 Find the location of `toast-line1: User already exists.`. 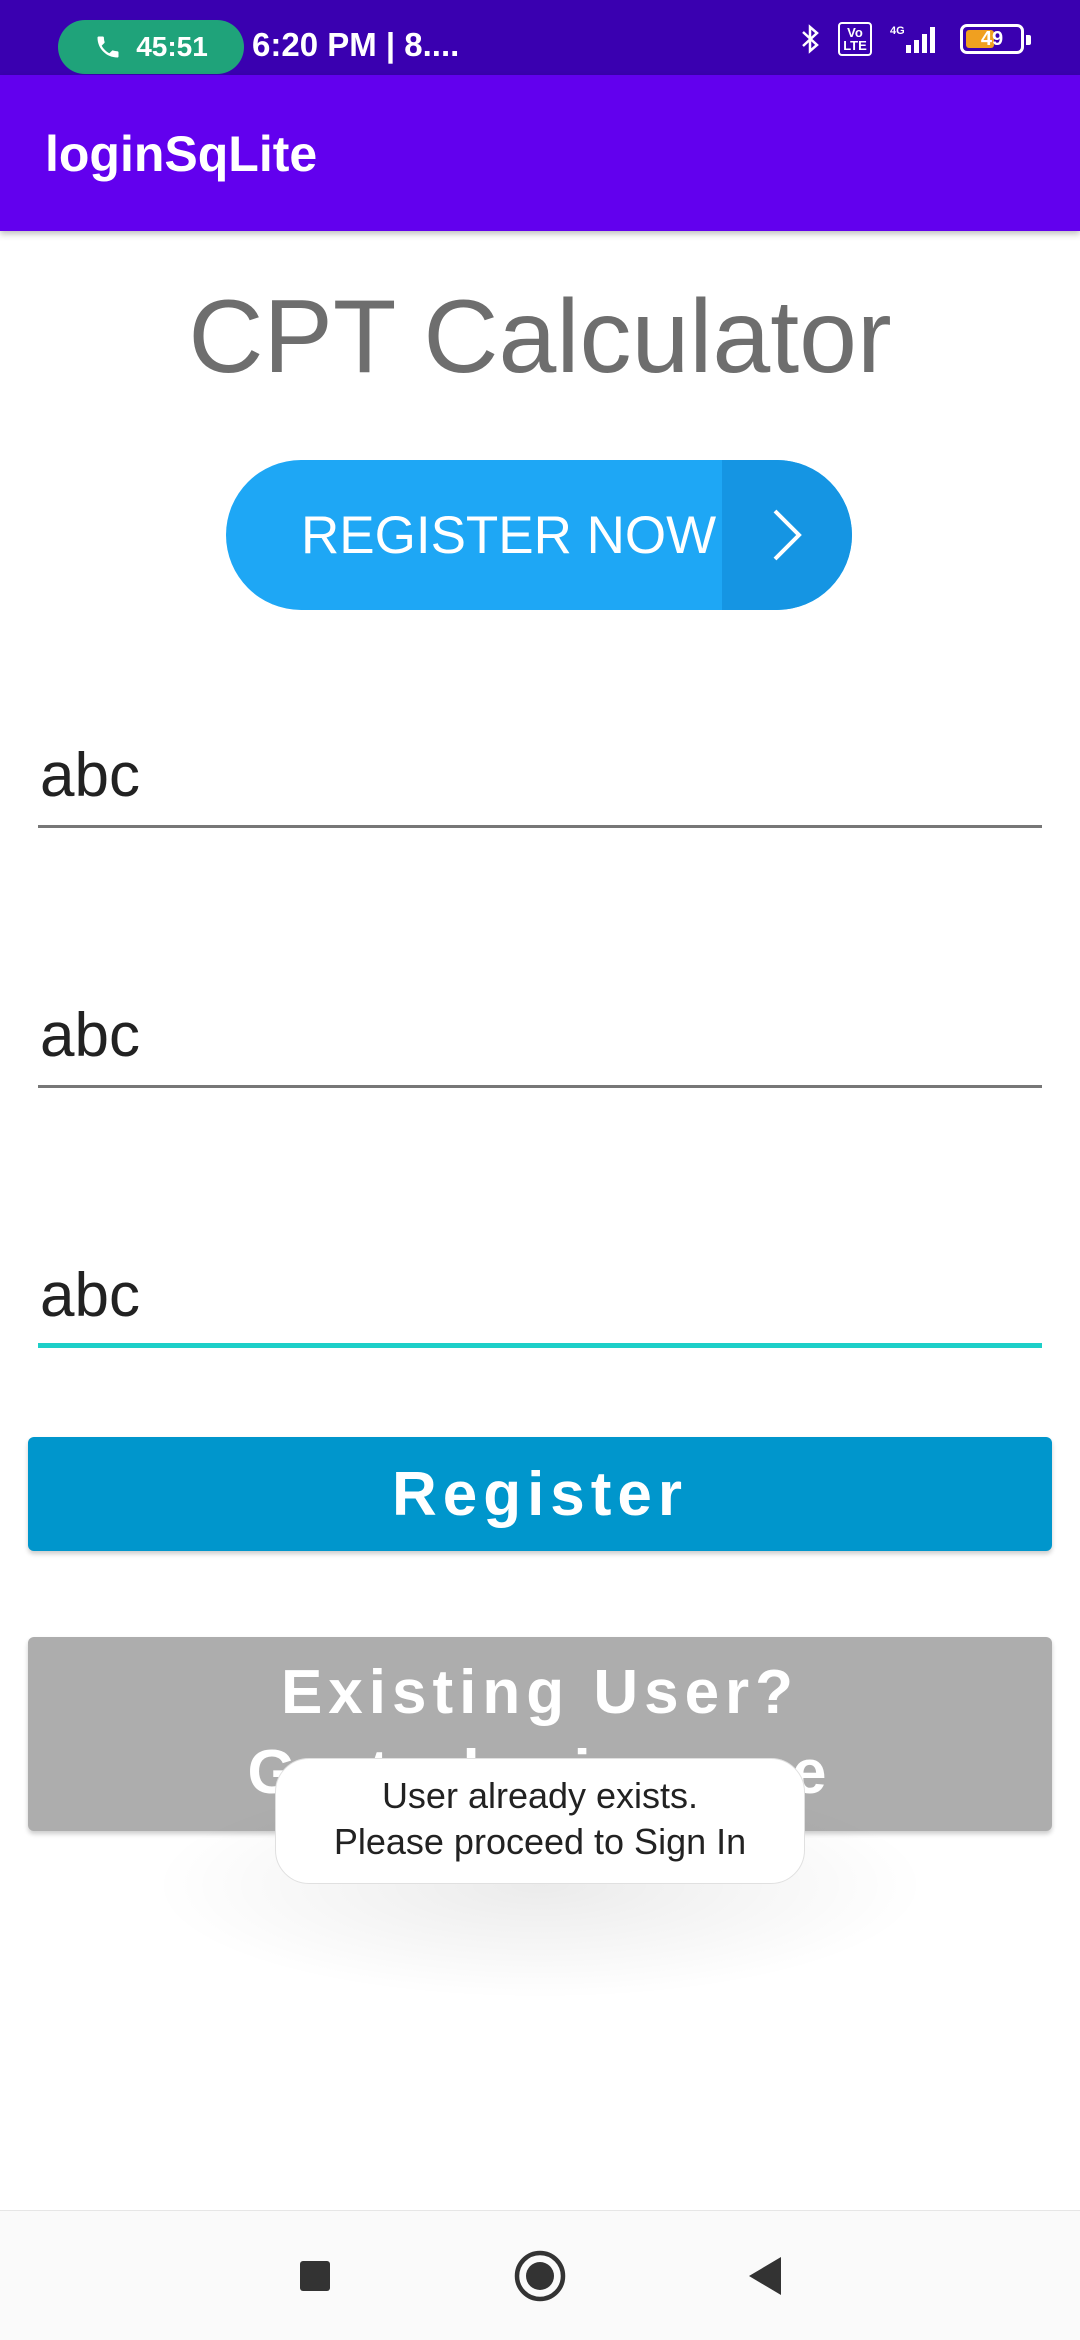

toast-line1: User already exists. is located at coordinates (540, 1795).